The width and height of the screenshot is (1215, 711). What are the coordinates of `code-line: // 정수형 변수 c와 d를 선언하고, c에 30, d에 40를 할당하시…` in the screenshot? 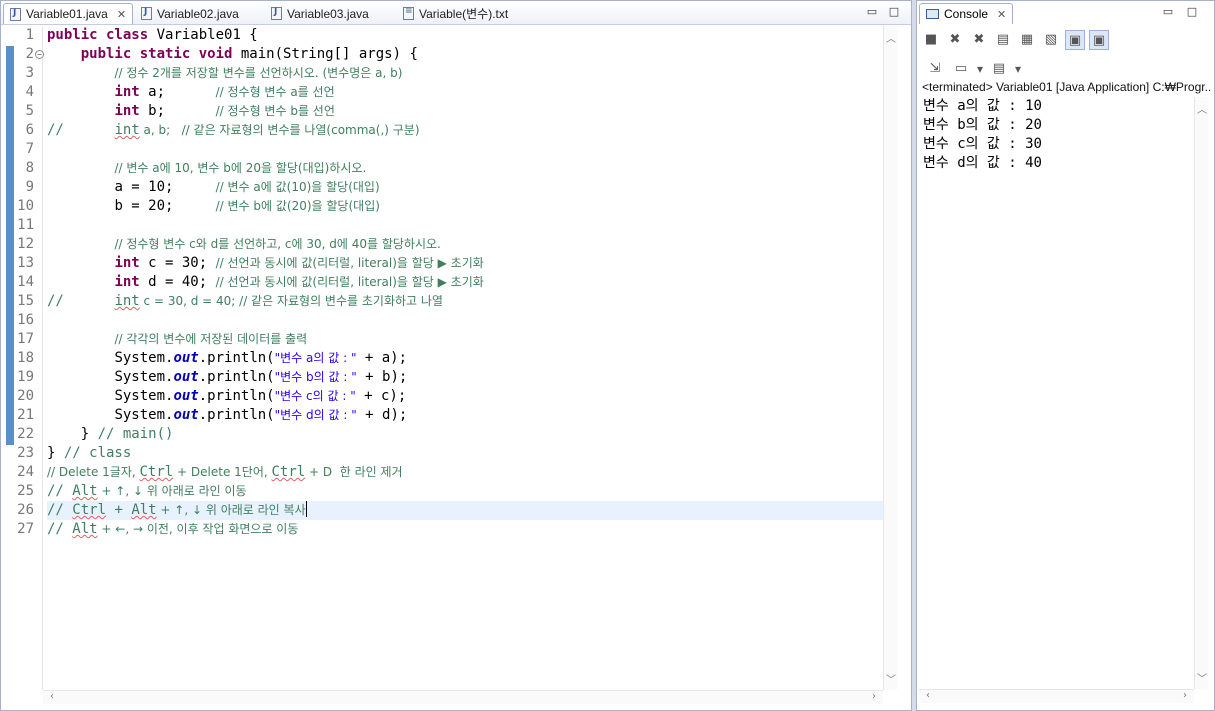 It's located at (277, 244).